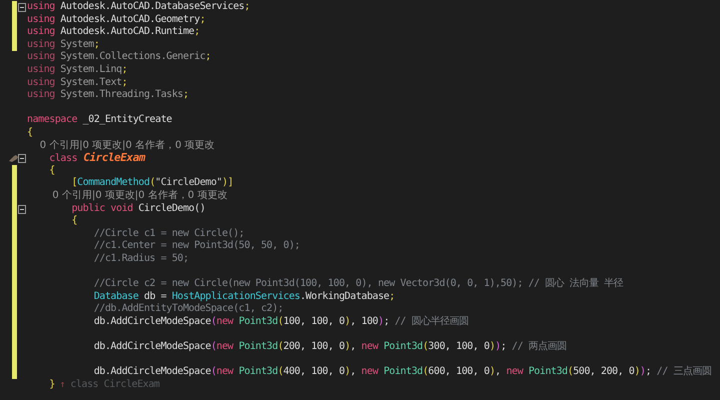  What do you see at coordinates (104, 385) in the screenshot?
I see `code-line: } ↑ class CircleExam` at bounding box center [104, 385].